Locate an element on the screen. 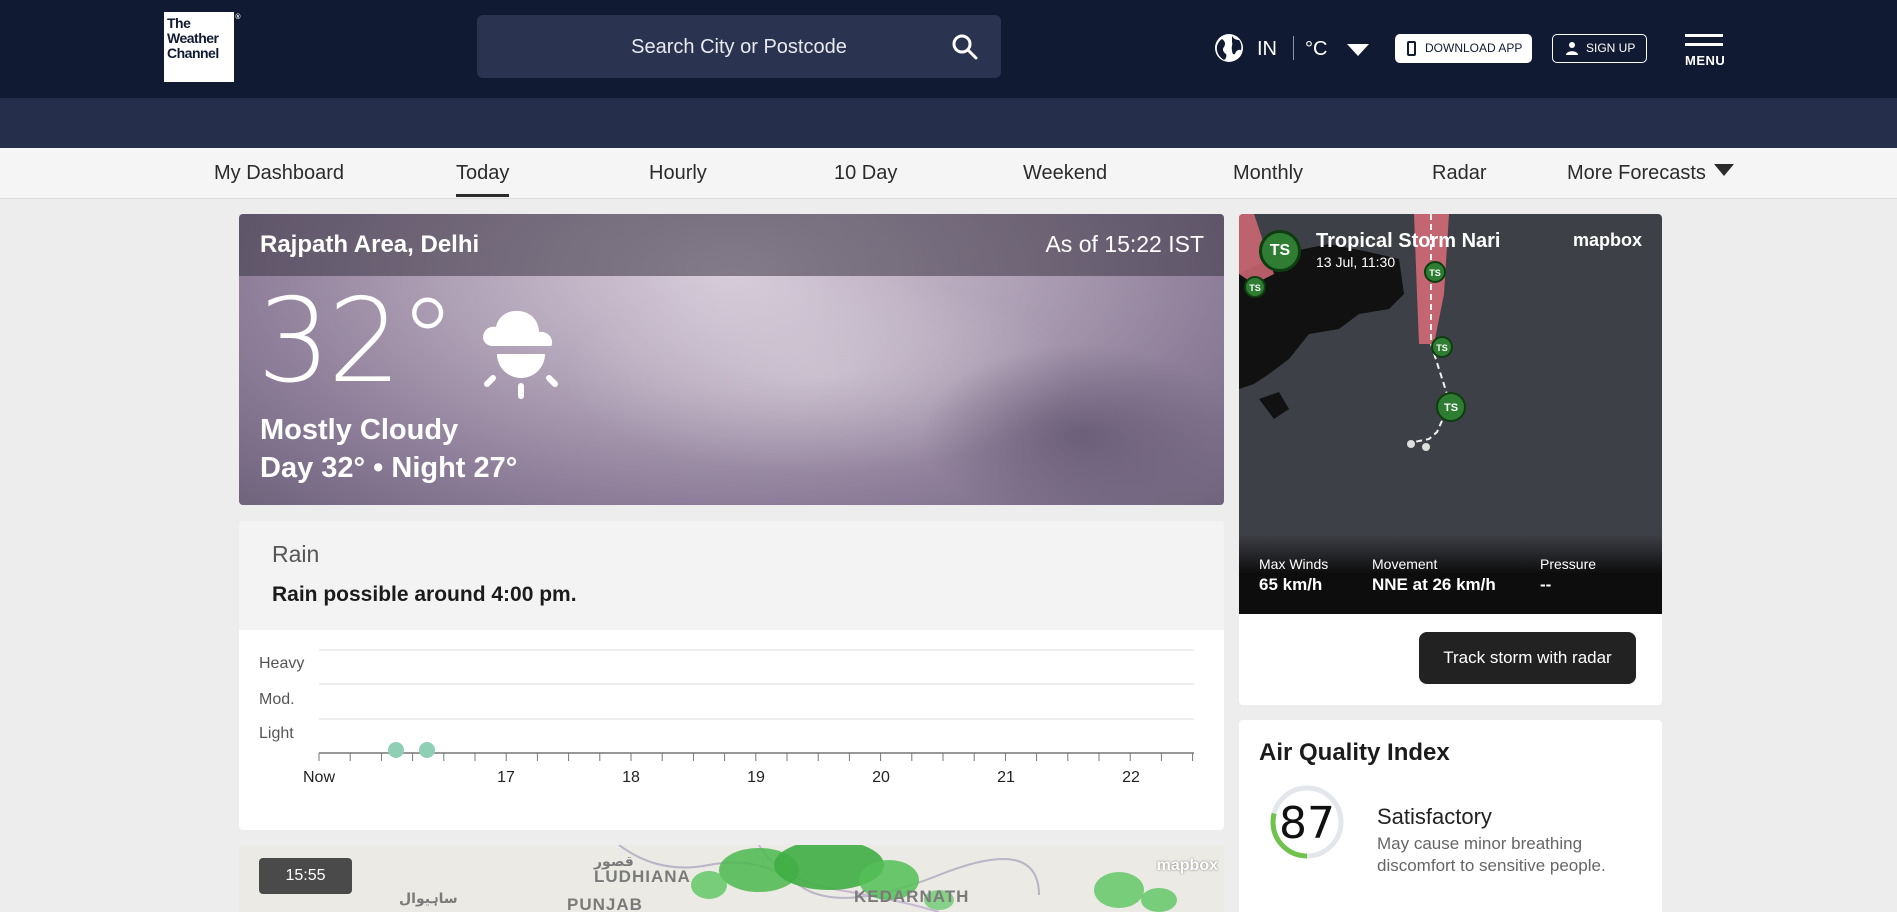  rain-time-label: 21 is located at coordinates (1006, 777).